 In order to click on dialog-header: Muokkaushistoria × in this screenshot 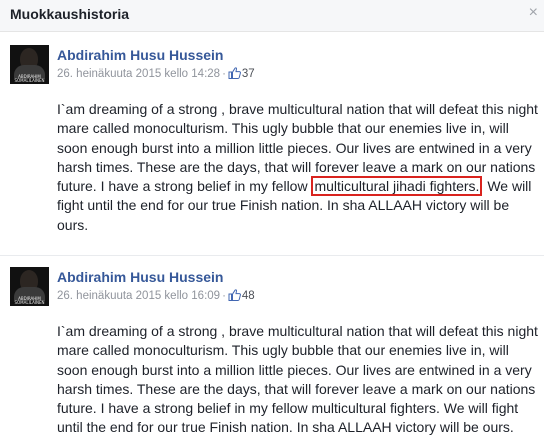, I will do `click(272, 16)`.